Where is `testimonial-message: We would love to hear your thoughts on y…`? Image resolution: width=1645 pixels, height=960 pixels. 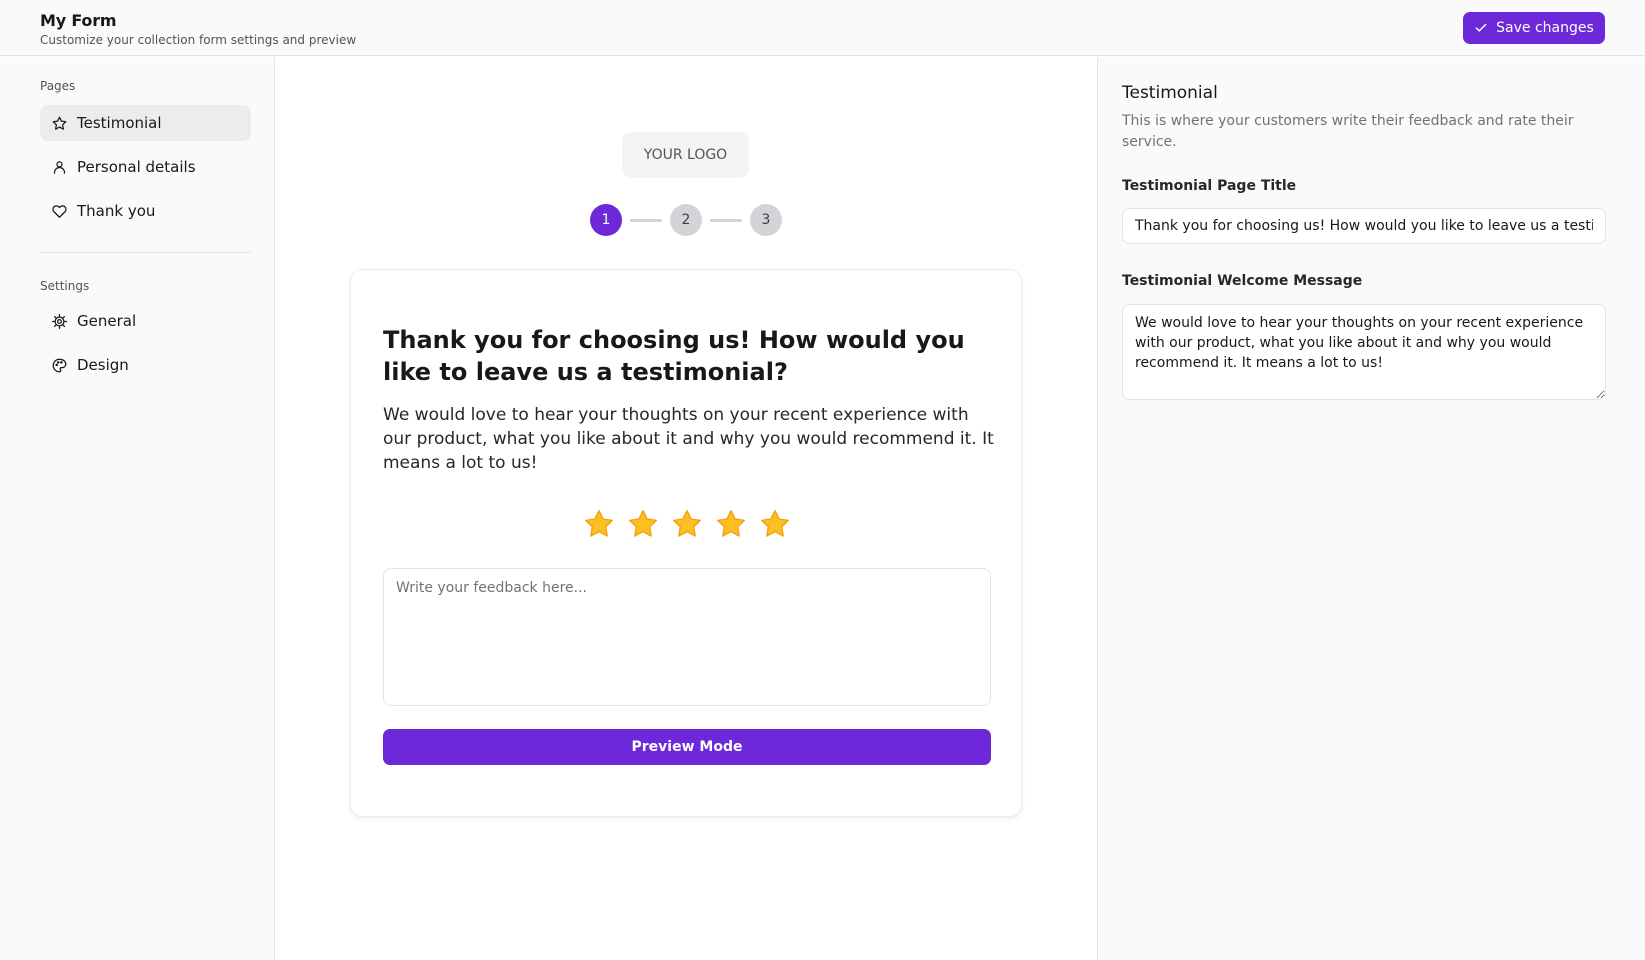 testimonial-message: We would love to hear your thoughts on y… is located at coordinates (688, 439).